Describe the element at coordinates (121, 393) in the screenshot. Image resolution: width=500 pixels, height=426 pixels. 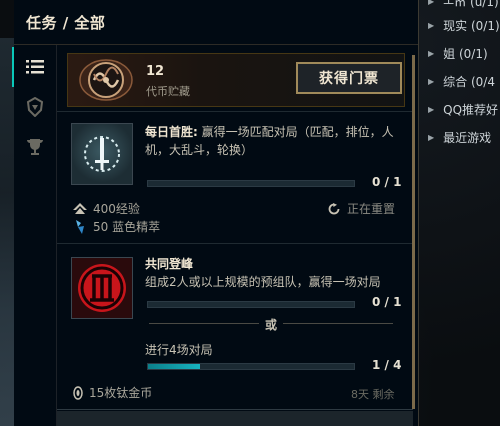
I see `reward-coins-text: 15枚钛金币` at that location.